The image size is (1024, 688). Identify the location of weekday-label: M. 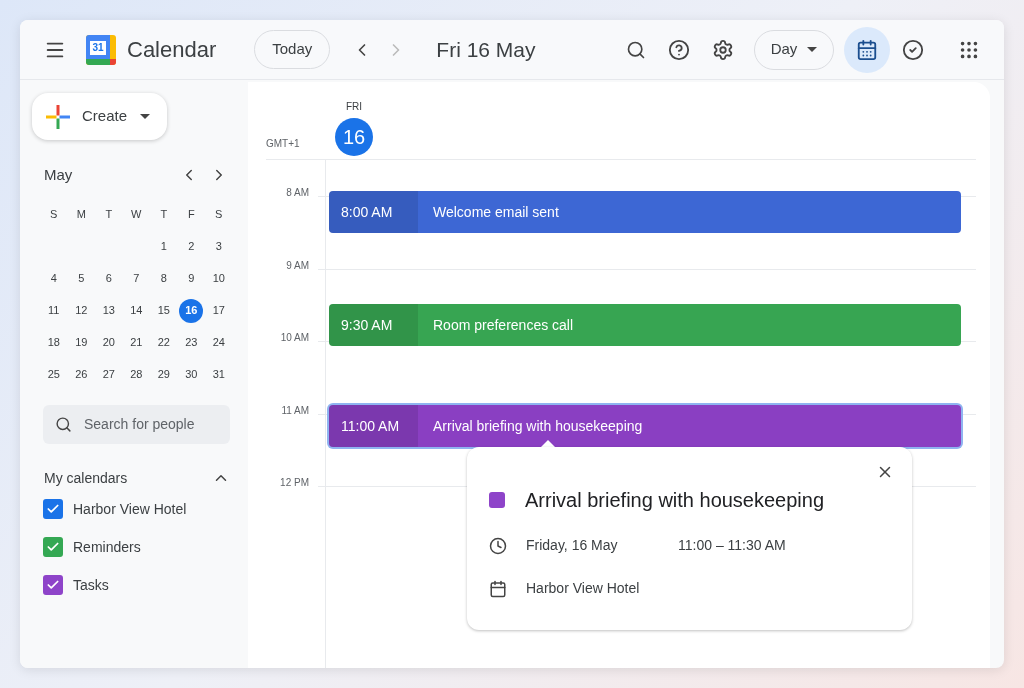
(81, 215).